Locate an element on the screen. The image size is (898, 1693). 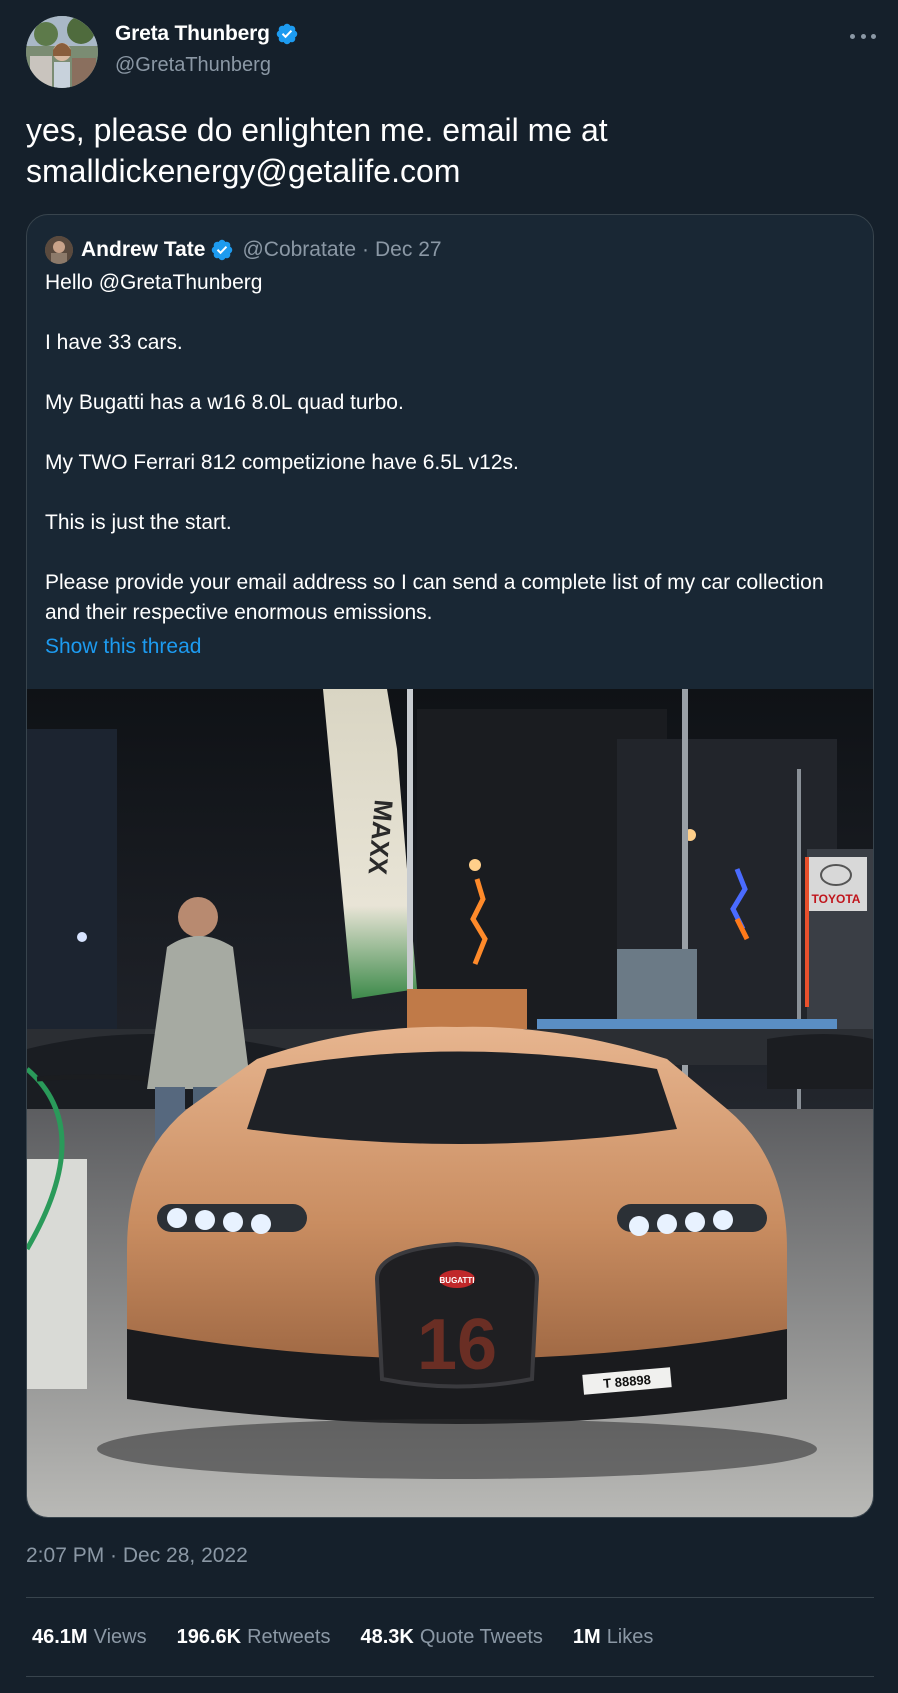
quote-tweets-stat: 48.3K Quote Tweets is located at coordinates (451, 1637).